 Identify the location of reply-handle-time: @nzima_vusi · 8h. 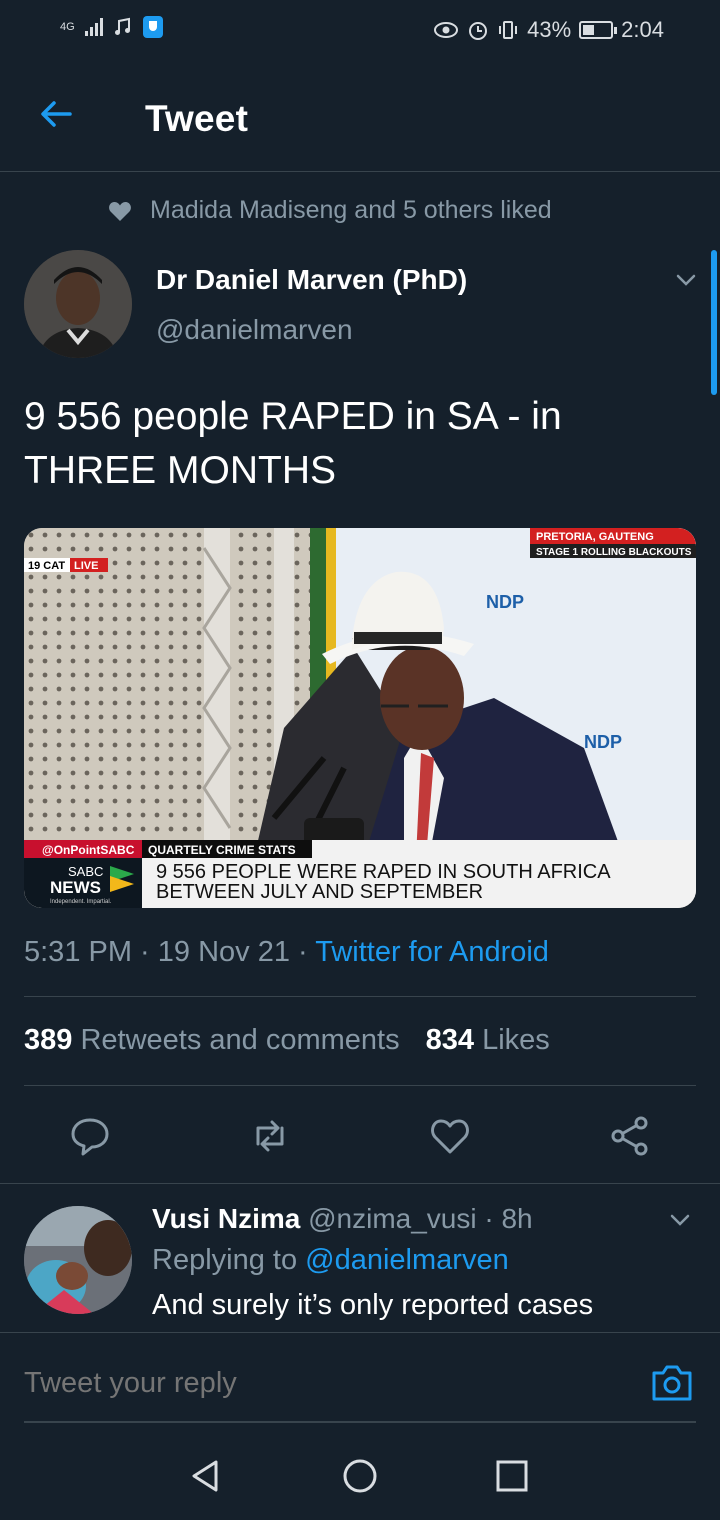
(420, 1218).